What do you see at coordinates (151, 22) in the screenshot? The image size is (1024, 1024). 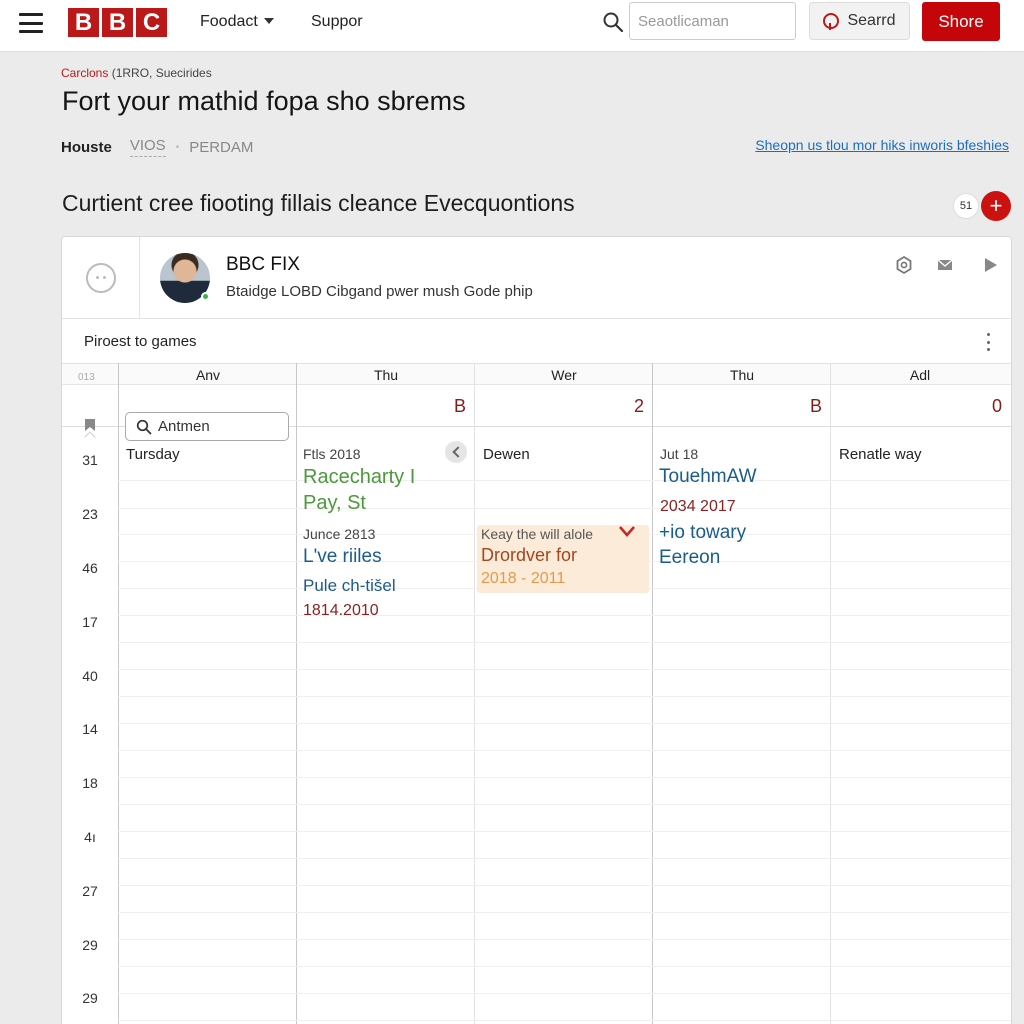 I see `logo-letter: C` at bounding box center [151, 22].